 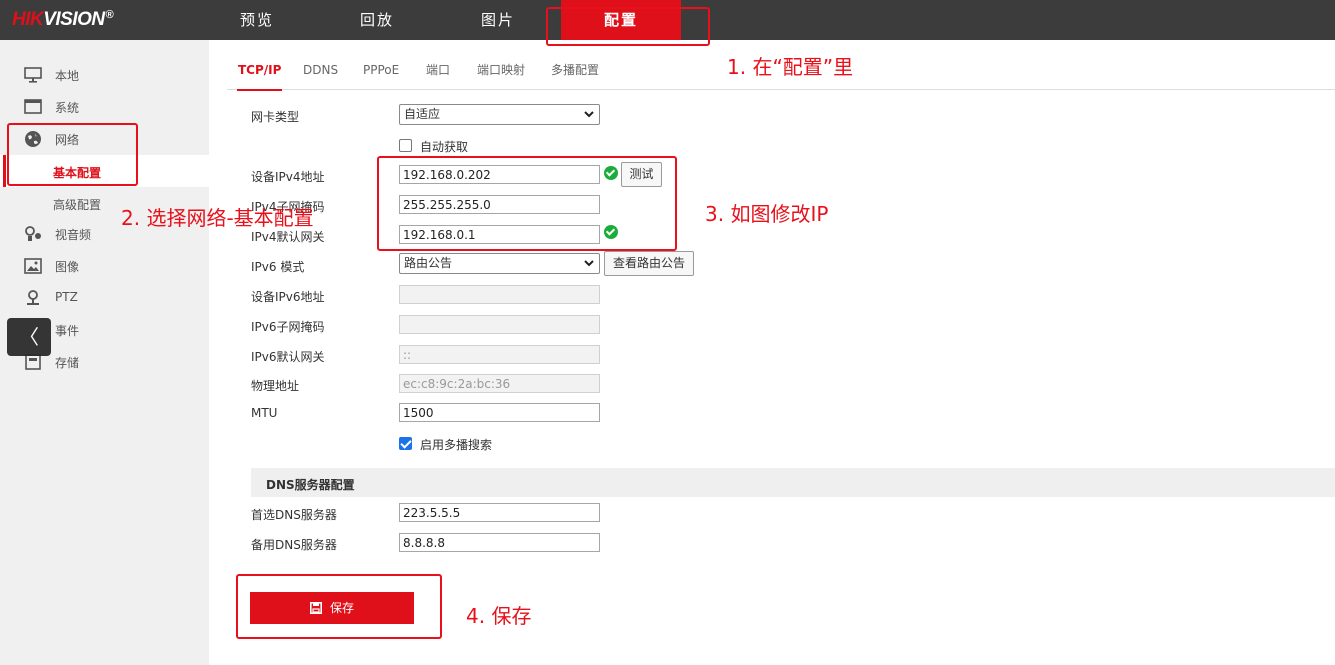 What do you see at coordinates (33, 106) in the screenshot?
I see `system-window-icon` at bounding box center [33, 106].